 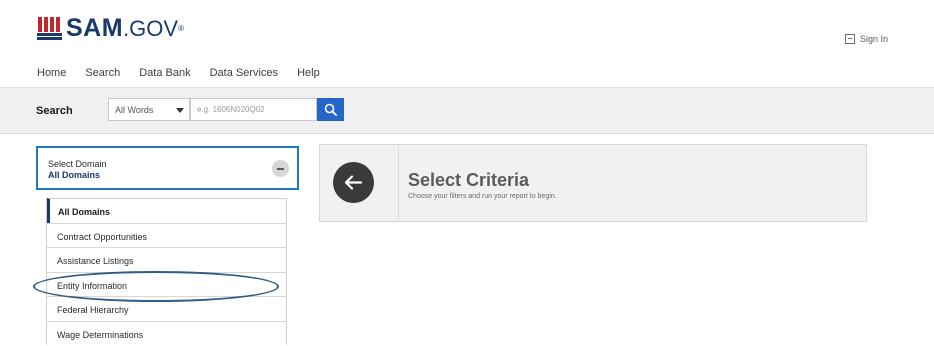 I want to click on domain-item-assistance-listings: Assistance Listings, so click(x=166, y=259).